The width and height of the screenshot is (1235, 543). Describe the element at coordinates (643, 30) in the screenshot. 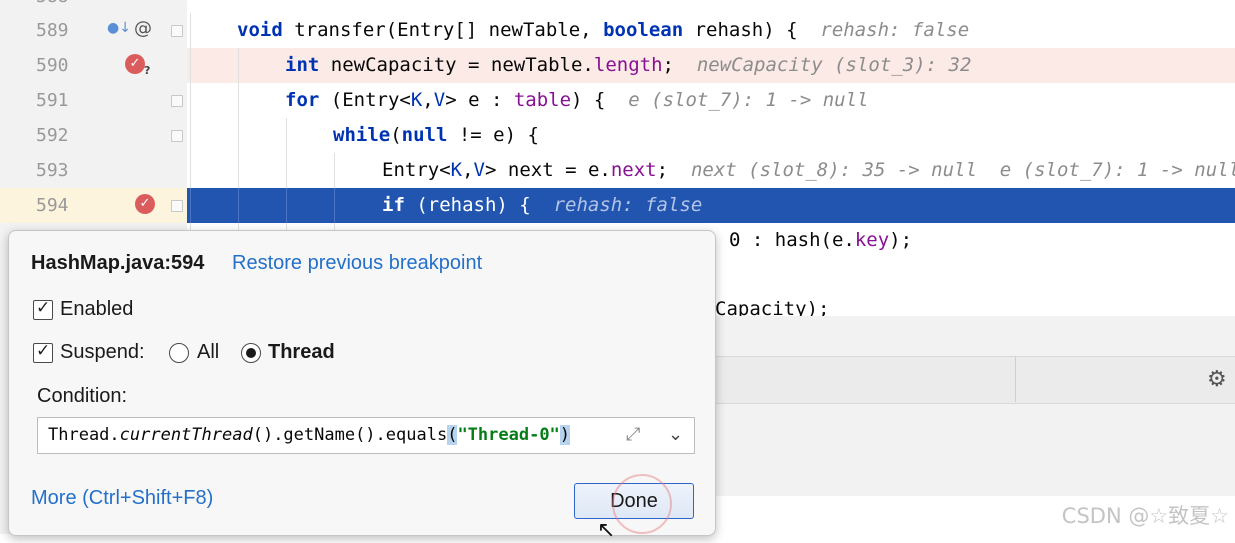

I see `code-token: boolean` at that location.